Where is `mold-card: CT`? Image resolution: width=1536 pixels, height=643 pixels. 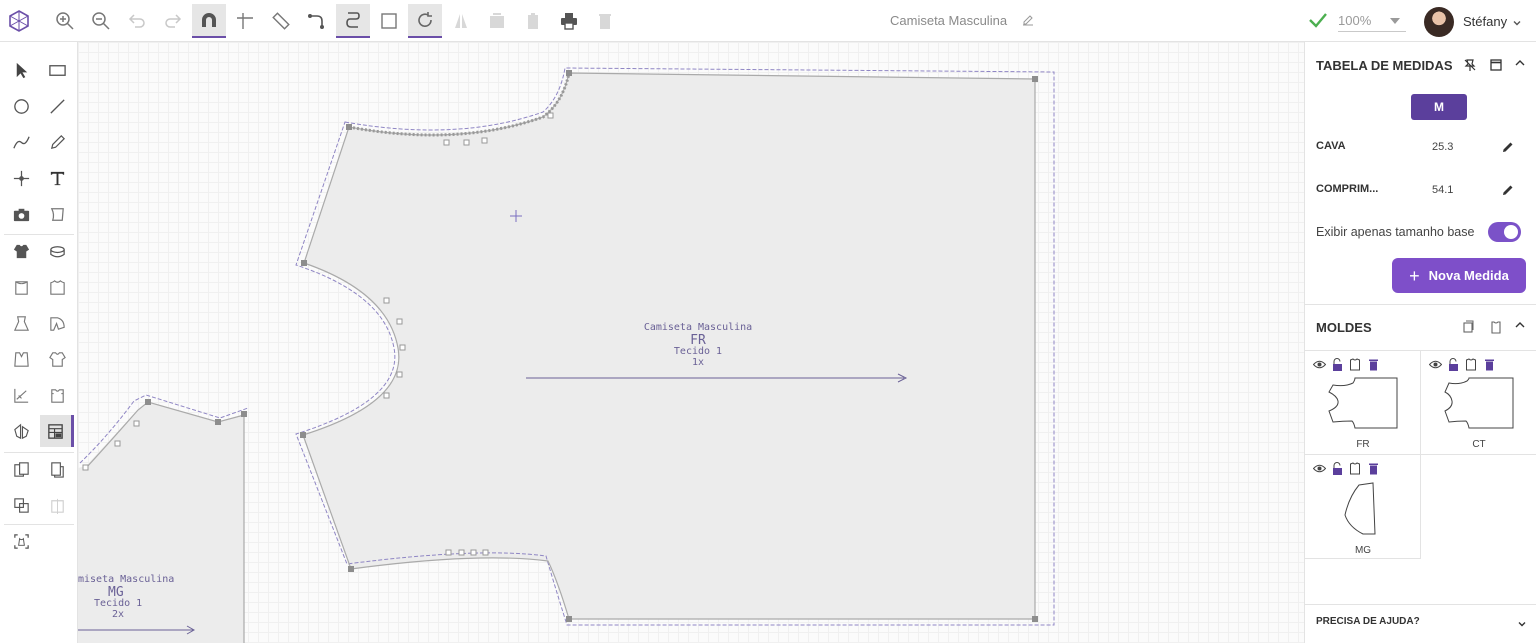
mold-card: CT is located at coordinates (1478, 403).